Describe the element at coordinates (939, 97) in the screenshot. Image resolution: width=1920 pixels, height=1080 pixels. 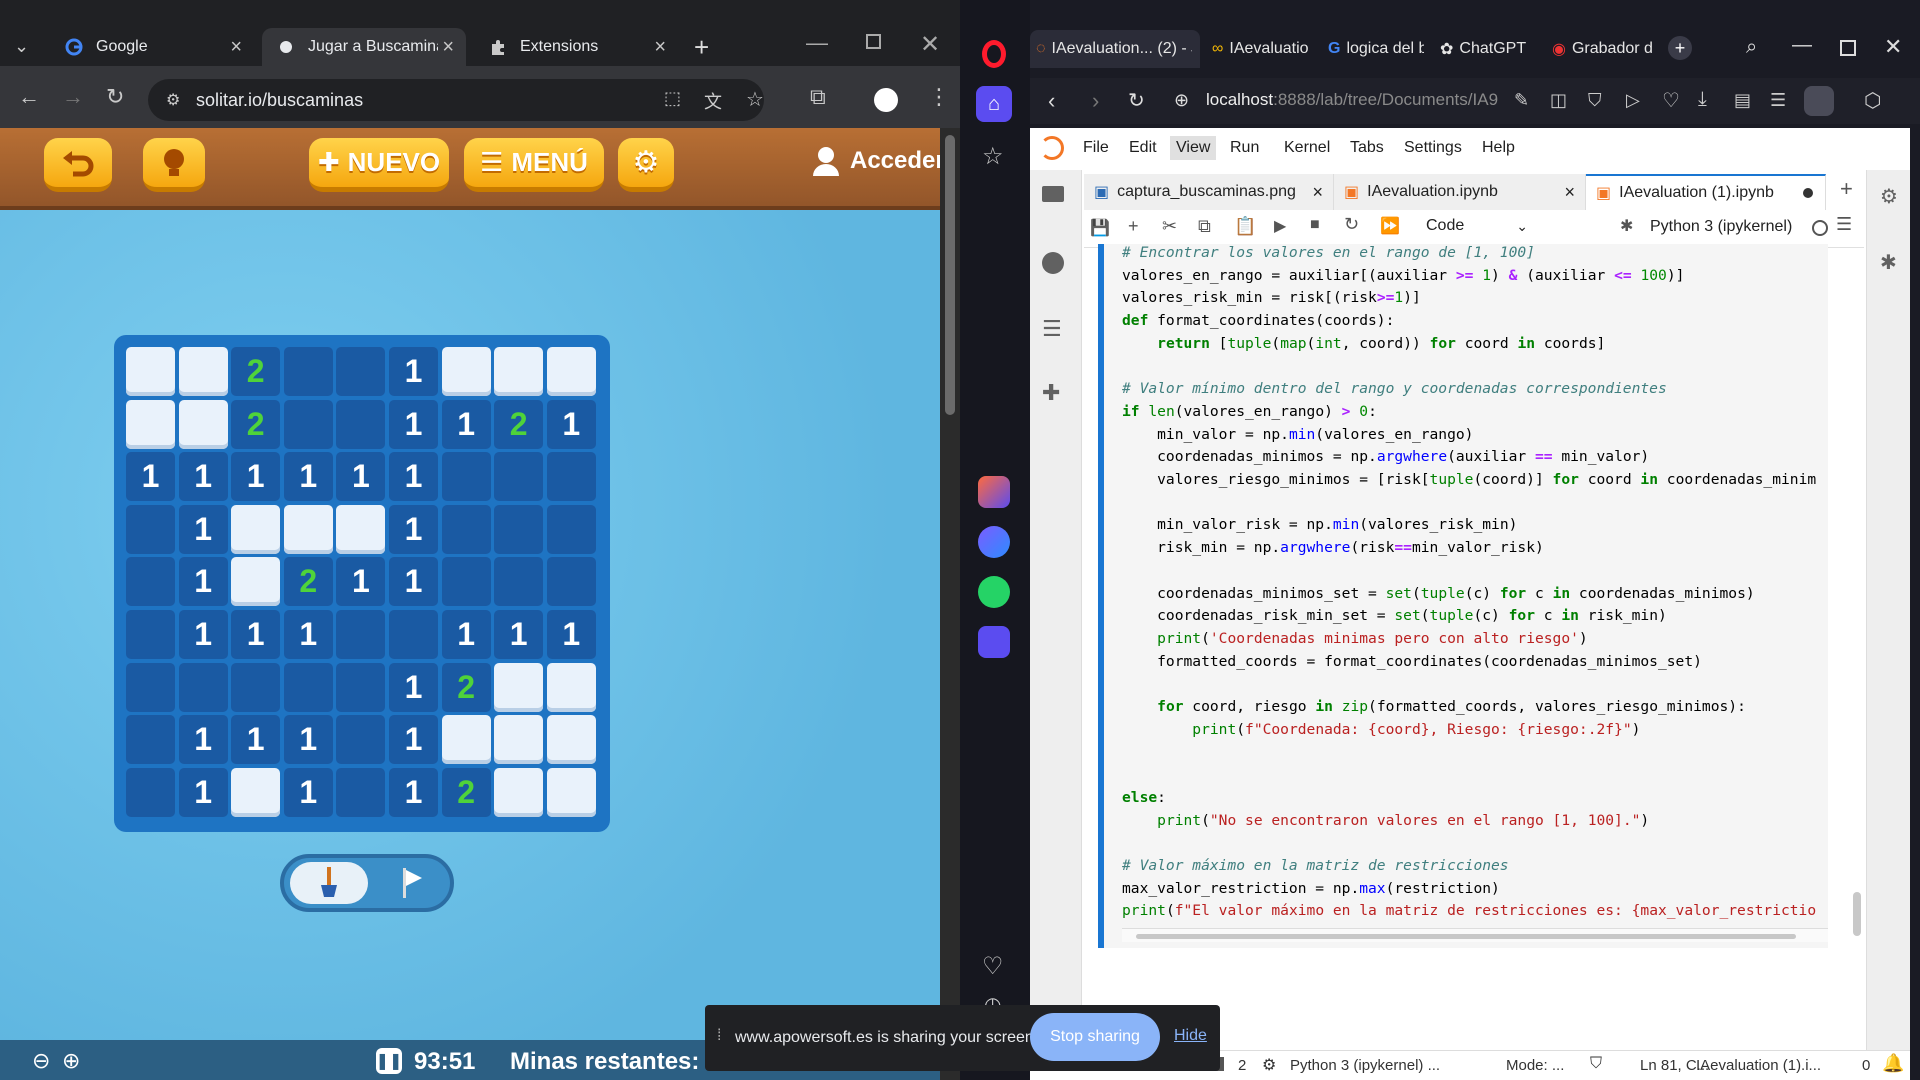
I see `chrome-menu-icon: ⋮` at that location.